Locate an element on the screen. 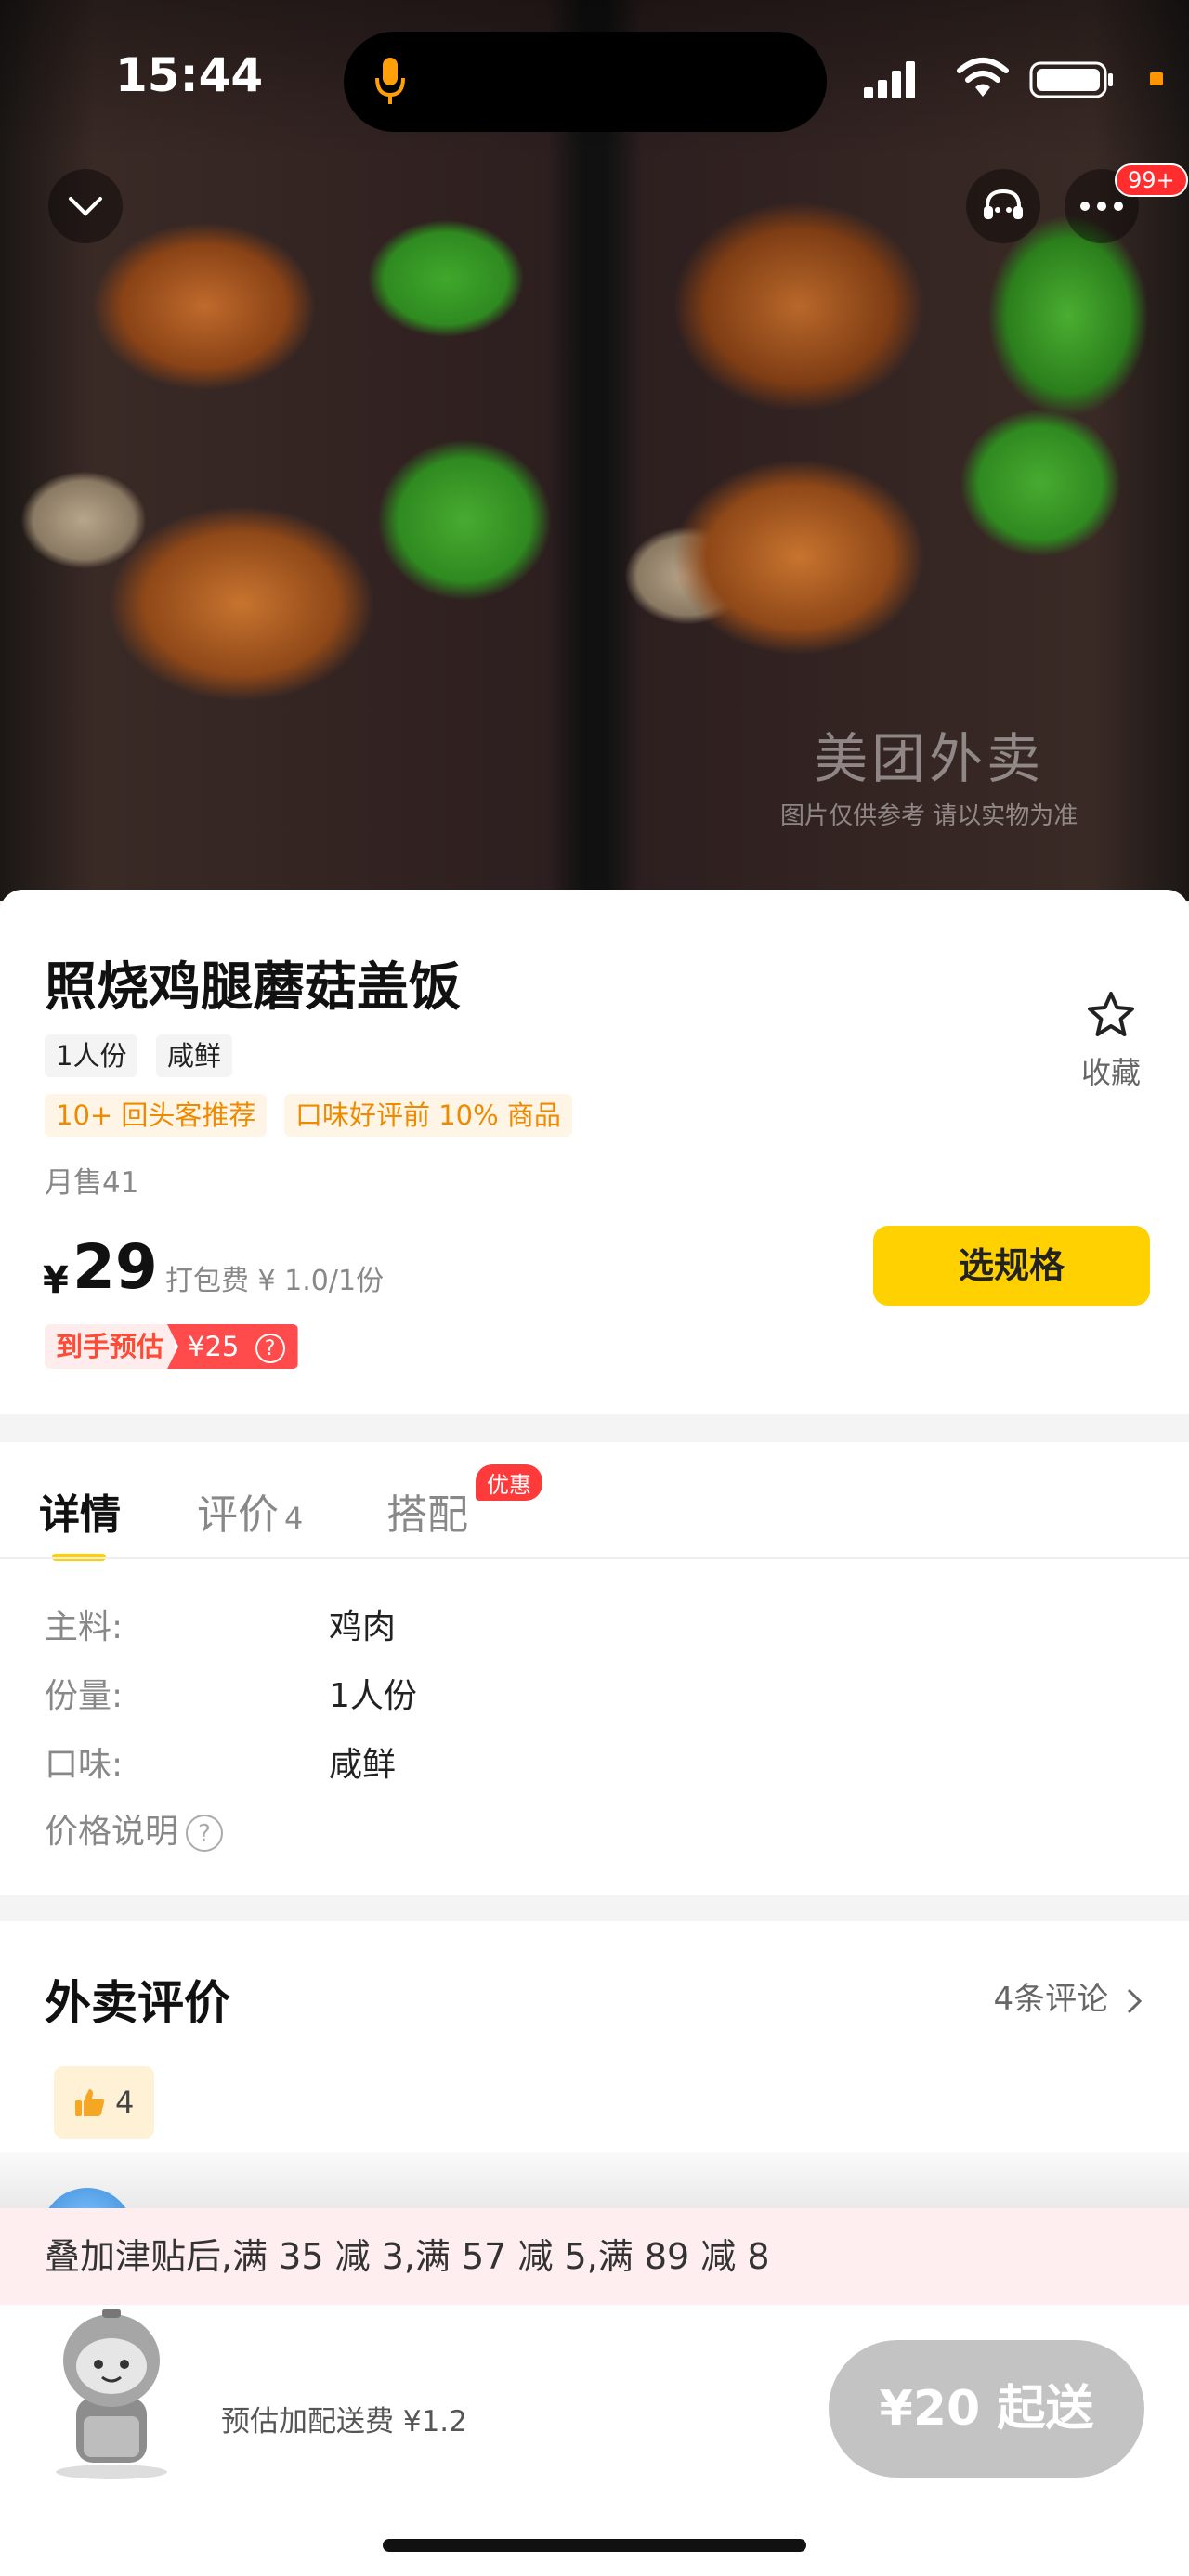 This screenshot has width=1189, height=2576. favorite-label: 收藏 is located at coordinates (1110, 1072).